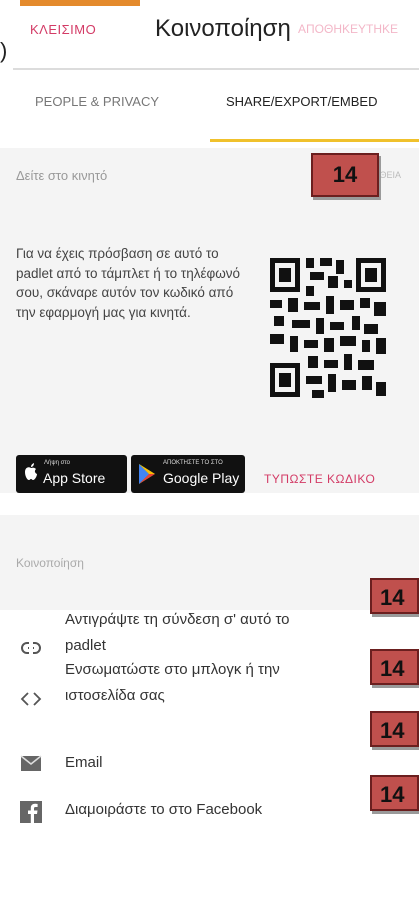 This screenshot has height=902, width=419. I want to click on top-bar: ΚΛΕΙΣΙΜΟ Κοινοποίηση ΑΠΟΘΗΚΕΥΤΗΚΕ ), so click(209, 35).